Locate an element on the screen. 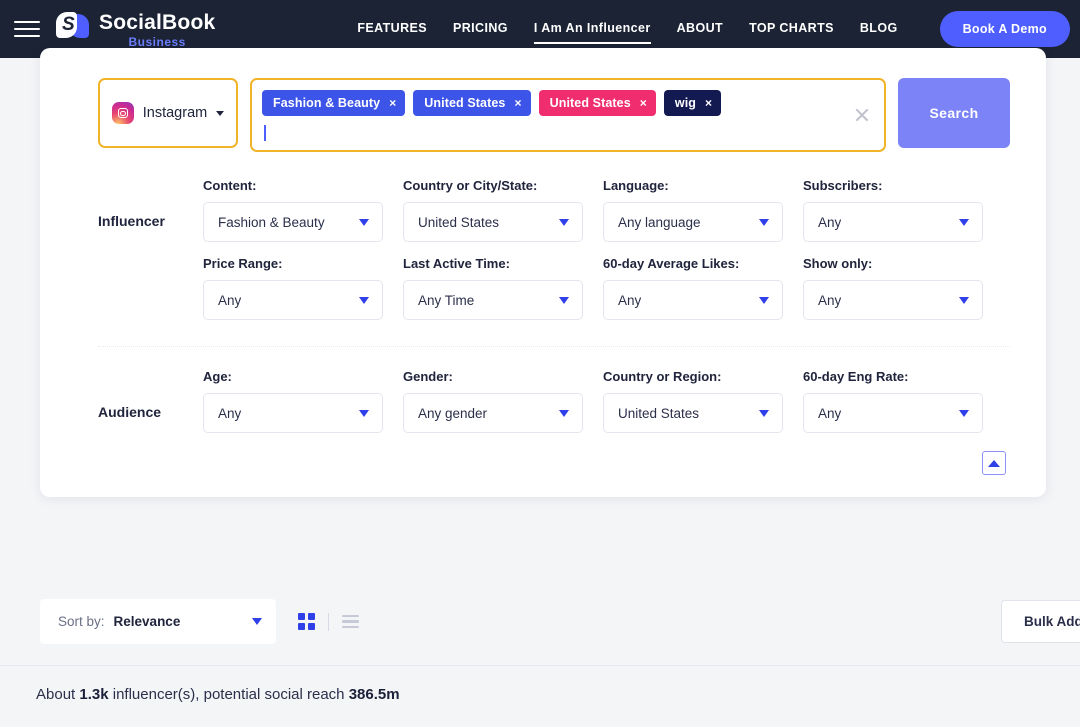  dropdown-value: Any Time is located at coordinates (446, 300).